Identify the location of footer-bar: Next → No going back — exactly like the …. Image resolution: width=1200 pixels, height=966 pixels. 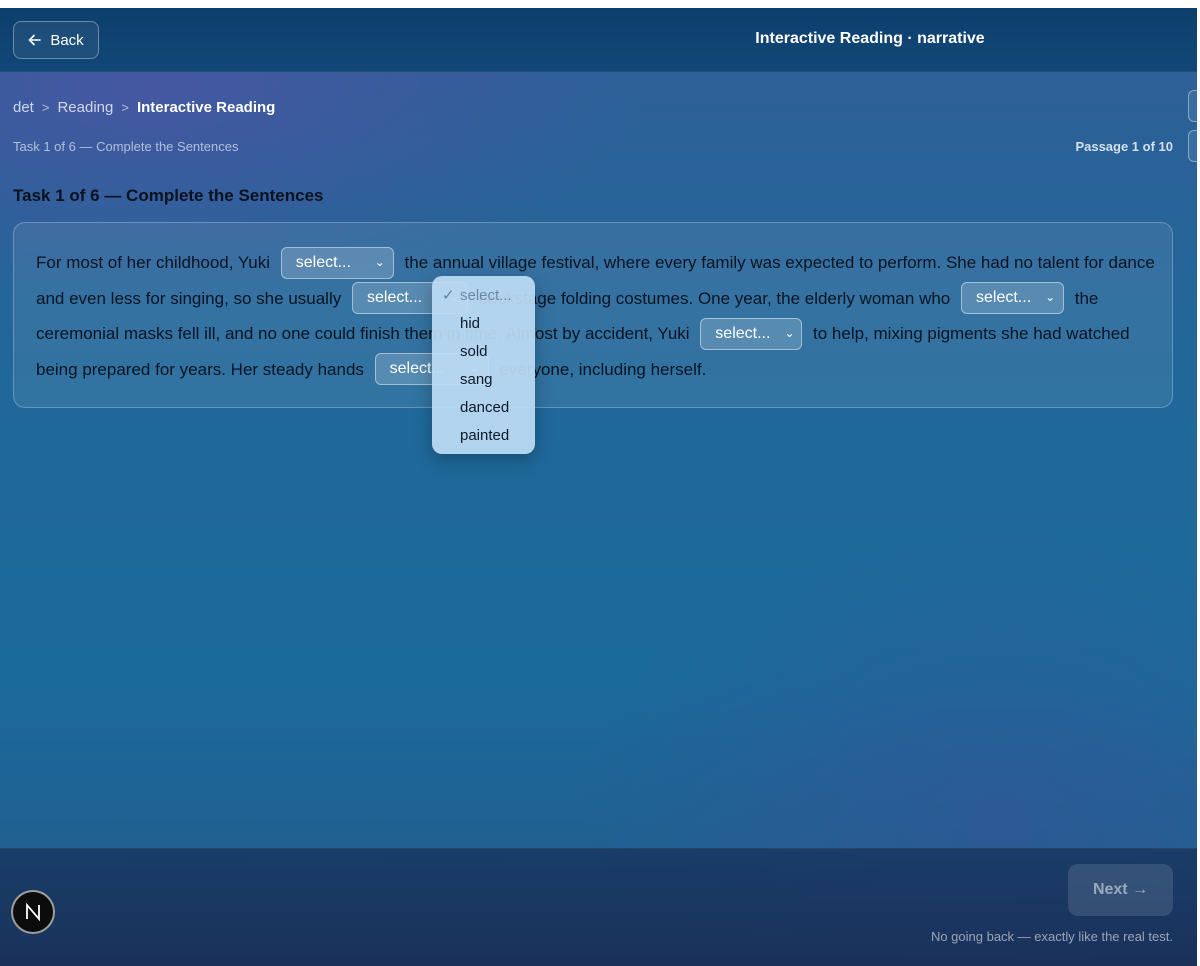
(598, 907).